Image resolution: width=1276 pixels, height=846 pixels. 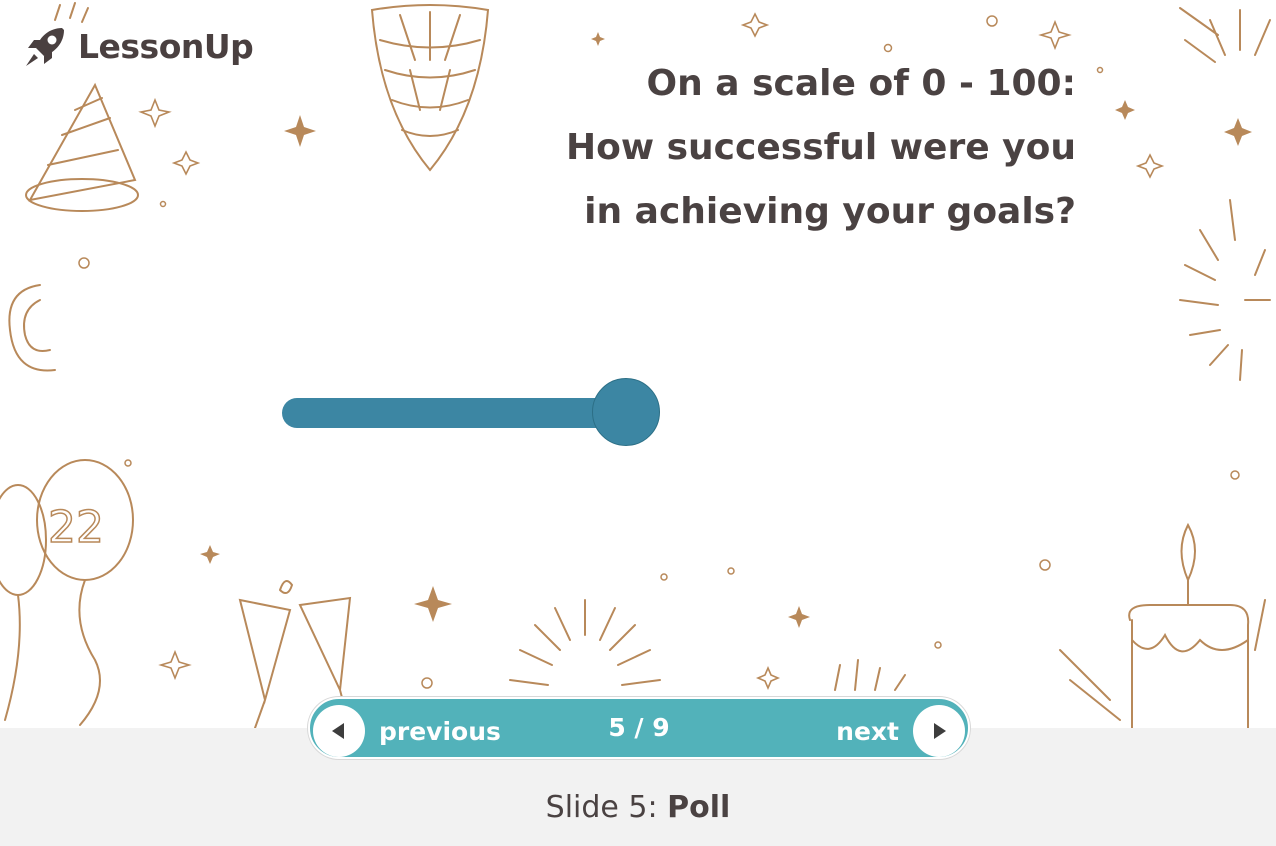 I want to click on poll-slider, so click(x=482, y=413).